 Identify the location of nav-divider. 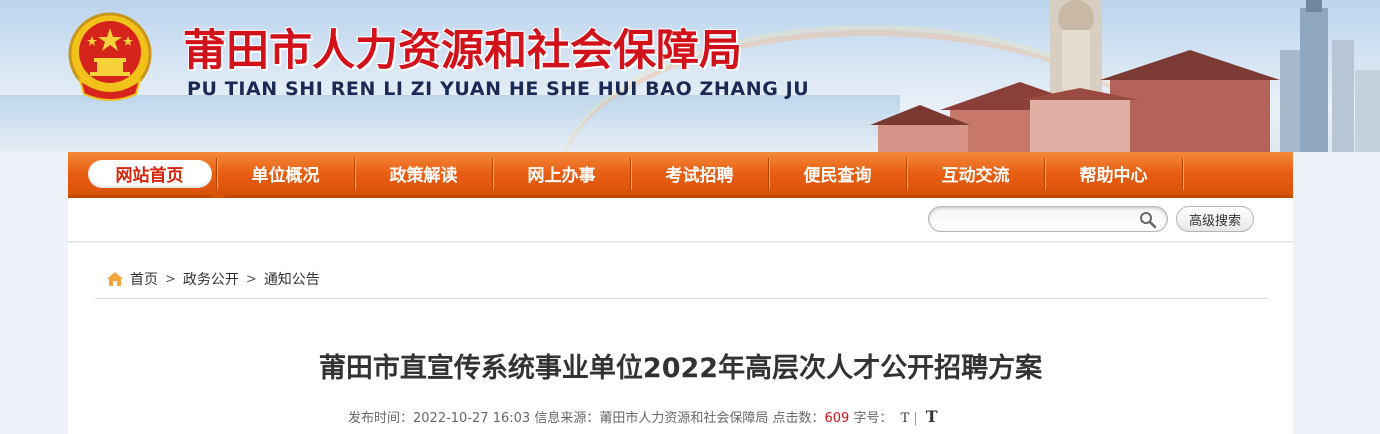
(1182, 174).